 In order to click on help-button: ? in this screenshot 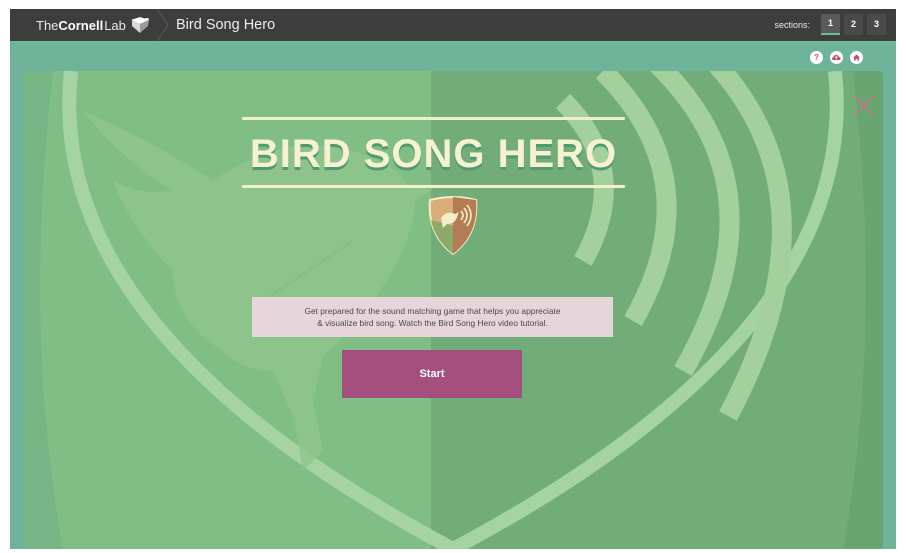, I will do `click(816, 57)`.